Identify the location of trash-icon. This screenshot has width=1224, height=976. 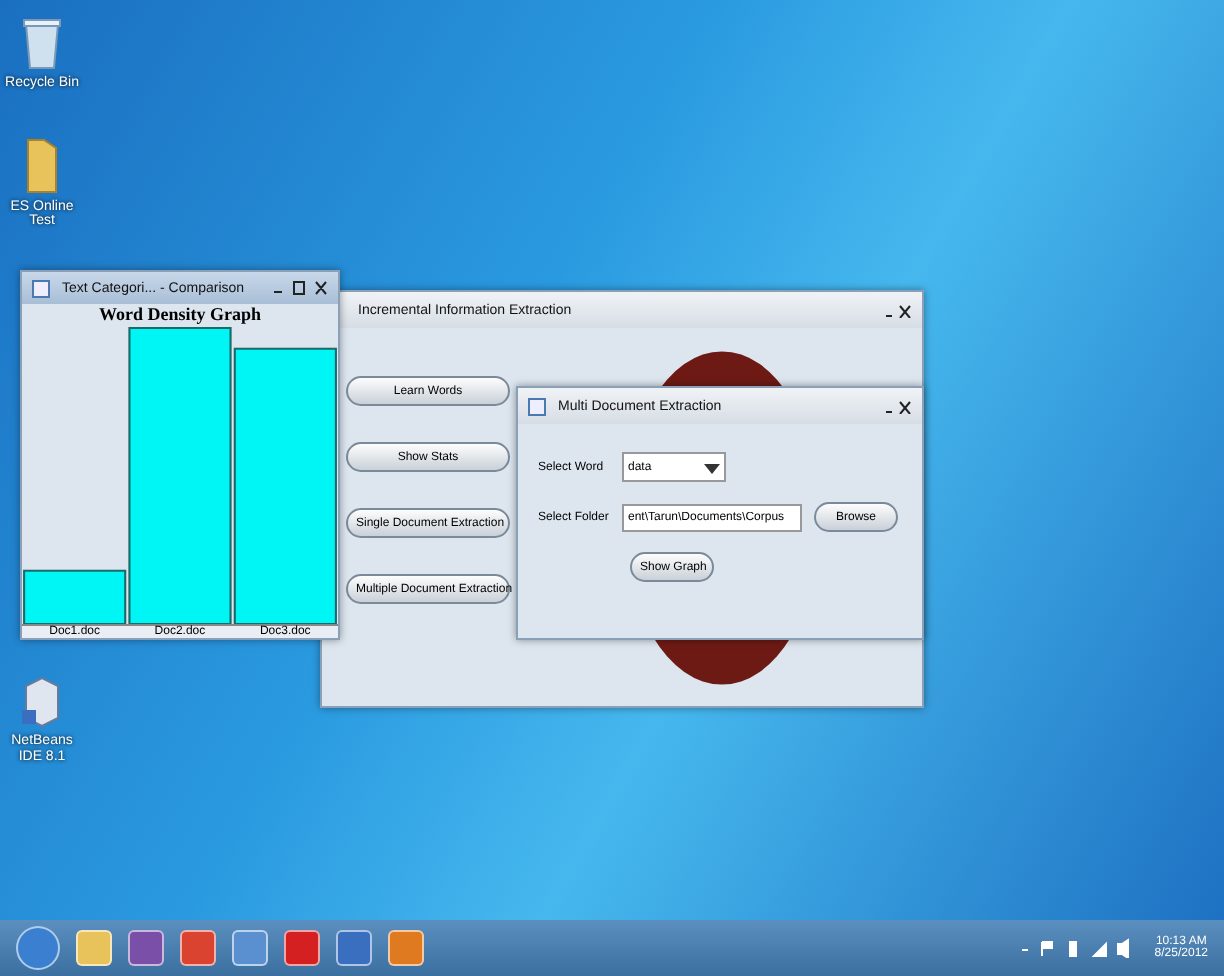
(42, 44).